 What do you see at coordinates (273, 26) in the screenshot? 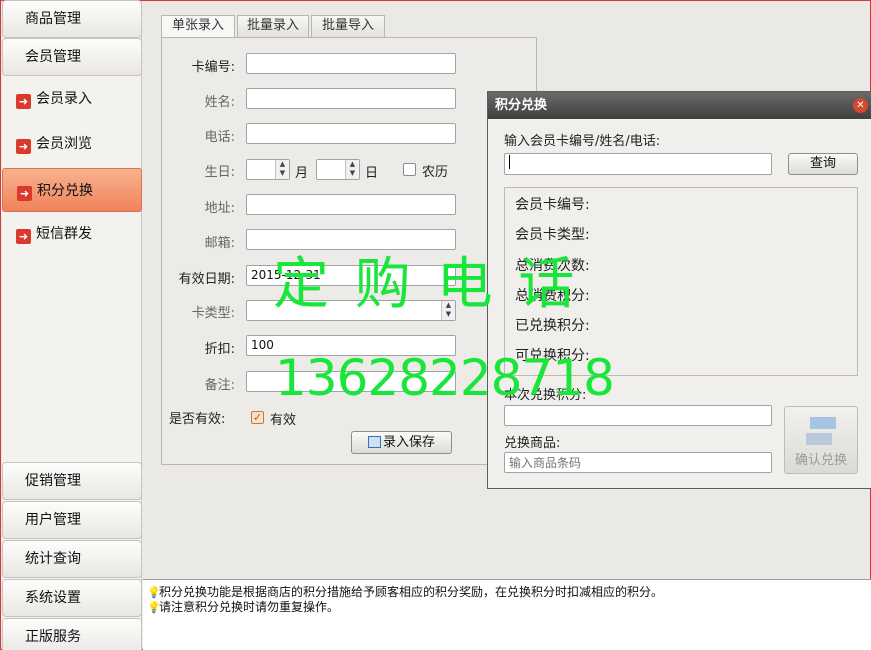
I see `tab-batch-entry: 批量录入` at bounding box center [273, 26].